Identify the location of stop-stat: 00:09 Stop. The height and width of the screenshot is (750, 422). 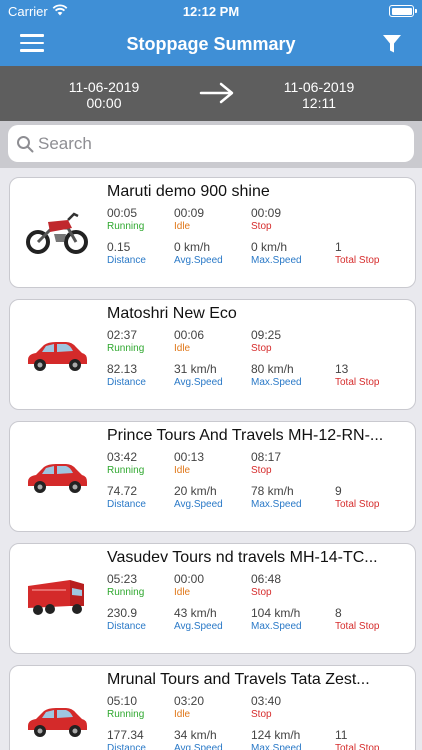
(266, 219).